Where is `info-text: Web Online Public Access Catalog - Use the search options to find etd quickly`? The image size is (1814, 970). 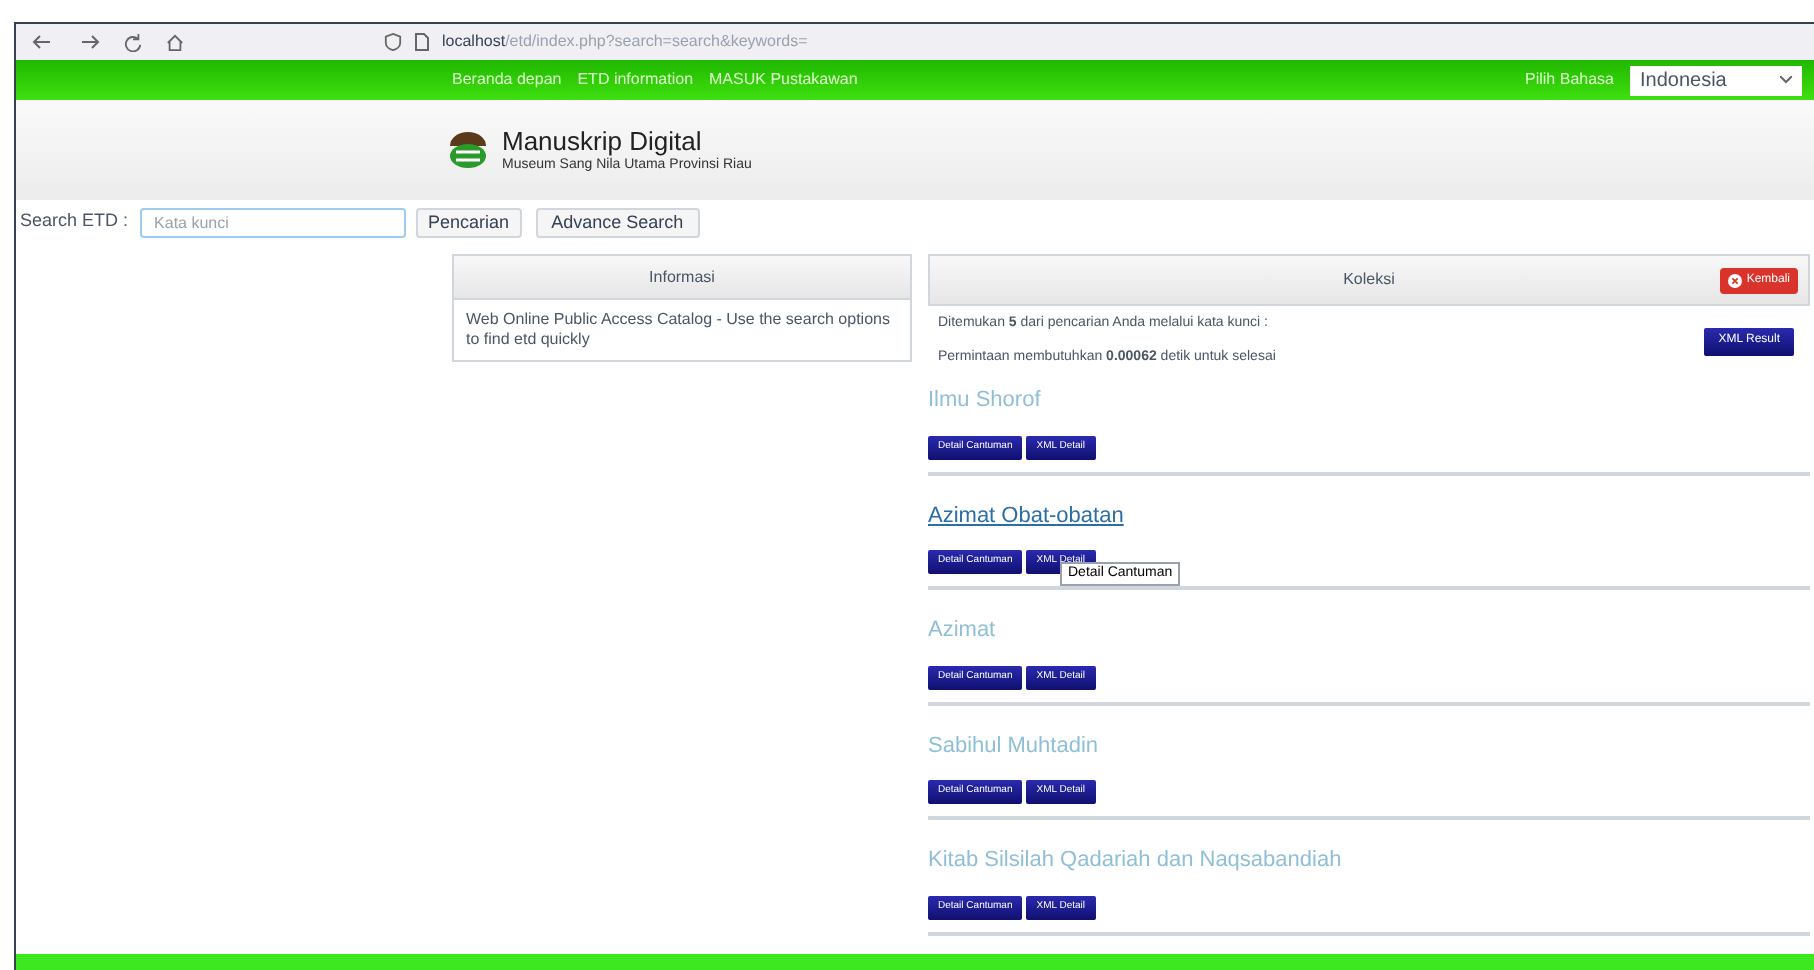
info-text: Web Online Public Access Catalog - Use the search options to find etd quickly is located at coordinates (678, 330).